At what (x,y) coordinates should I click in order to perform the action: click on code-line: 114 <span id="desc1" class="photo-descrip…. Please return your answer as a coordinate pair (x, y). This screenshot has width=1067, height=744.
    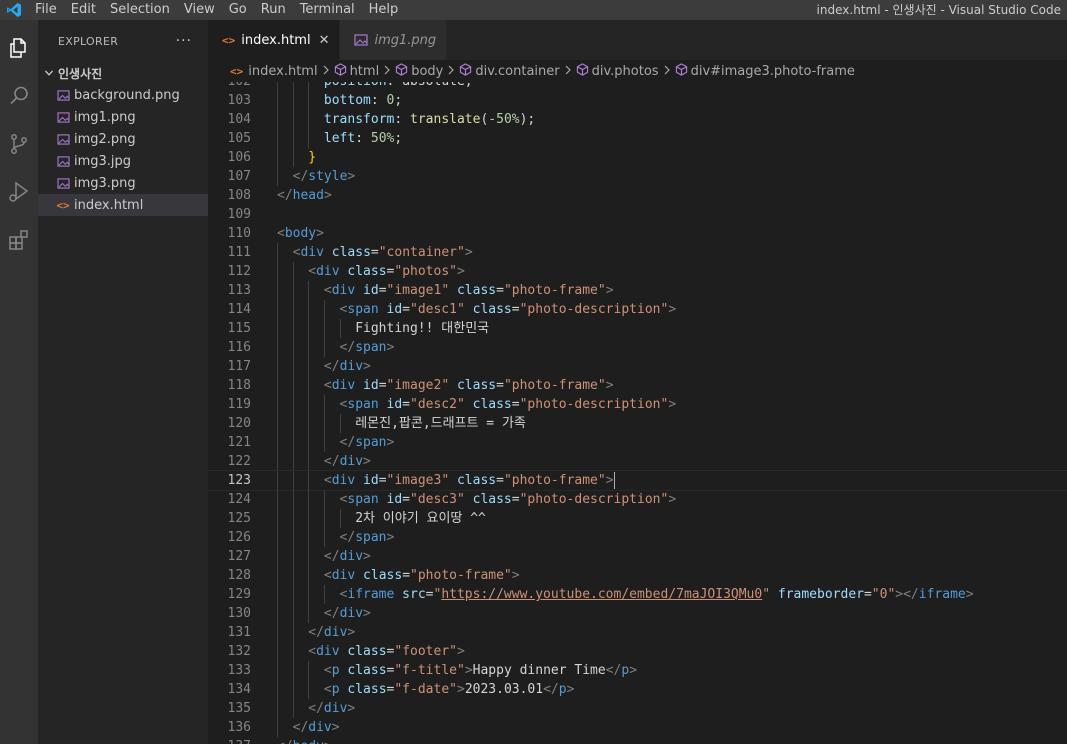
    Looking at the image, I should click on (637, 309).